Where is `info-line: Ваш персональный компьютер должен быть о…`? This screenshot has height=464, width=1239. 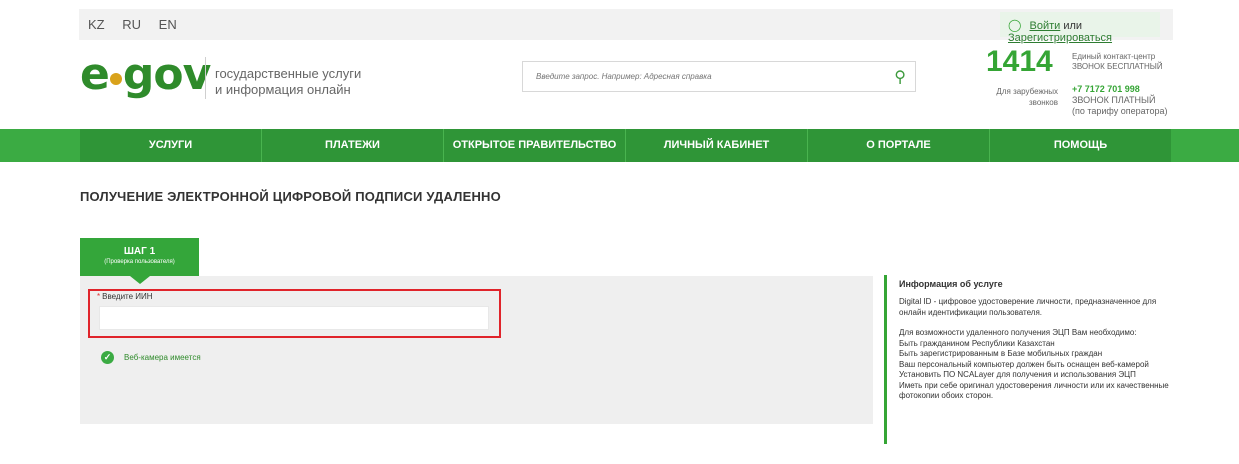 info-line: Ваш персональный компьютер должен быть о… is located at coordinates (1024, 364).